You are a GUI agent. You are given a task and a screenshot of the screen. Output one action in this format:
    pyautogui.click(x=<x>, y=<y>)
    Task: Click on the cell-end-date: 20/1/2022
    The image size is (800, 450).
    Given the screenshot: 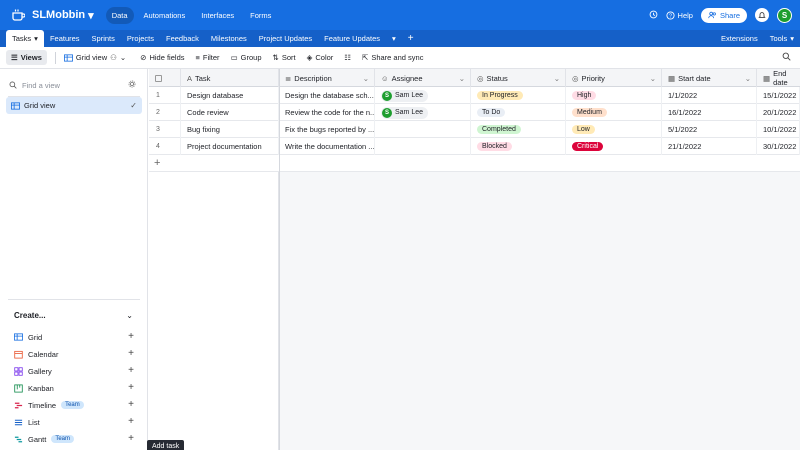 What is the action you would take?
    pyautogui.click(x=778, y=112)
    